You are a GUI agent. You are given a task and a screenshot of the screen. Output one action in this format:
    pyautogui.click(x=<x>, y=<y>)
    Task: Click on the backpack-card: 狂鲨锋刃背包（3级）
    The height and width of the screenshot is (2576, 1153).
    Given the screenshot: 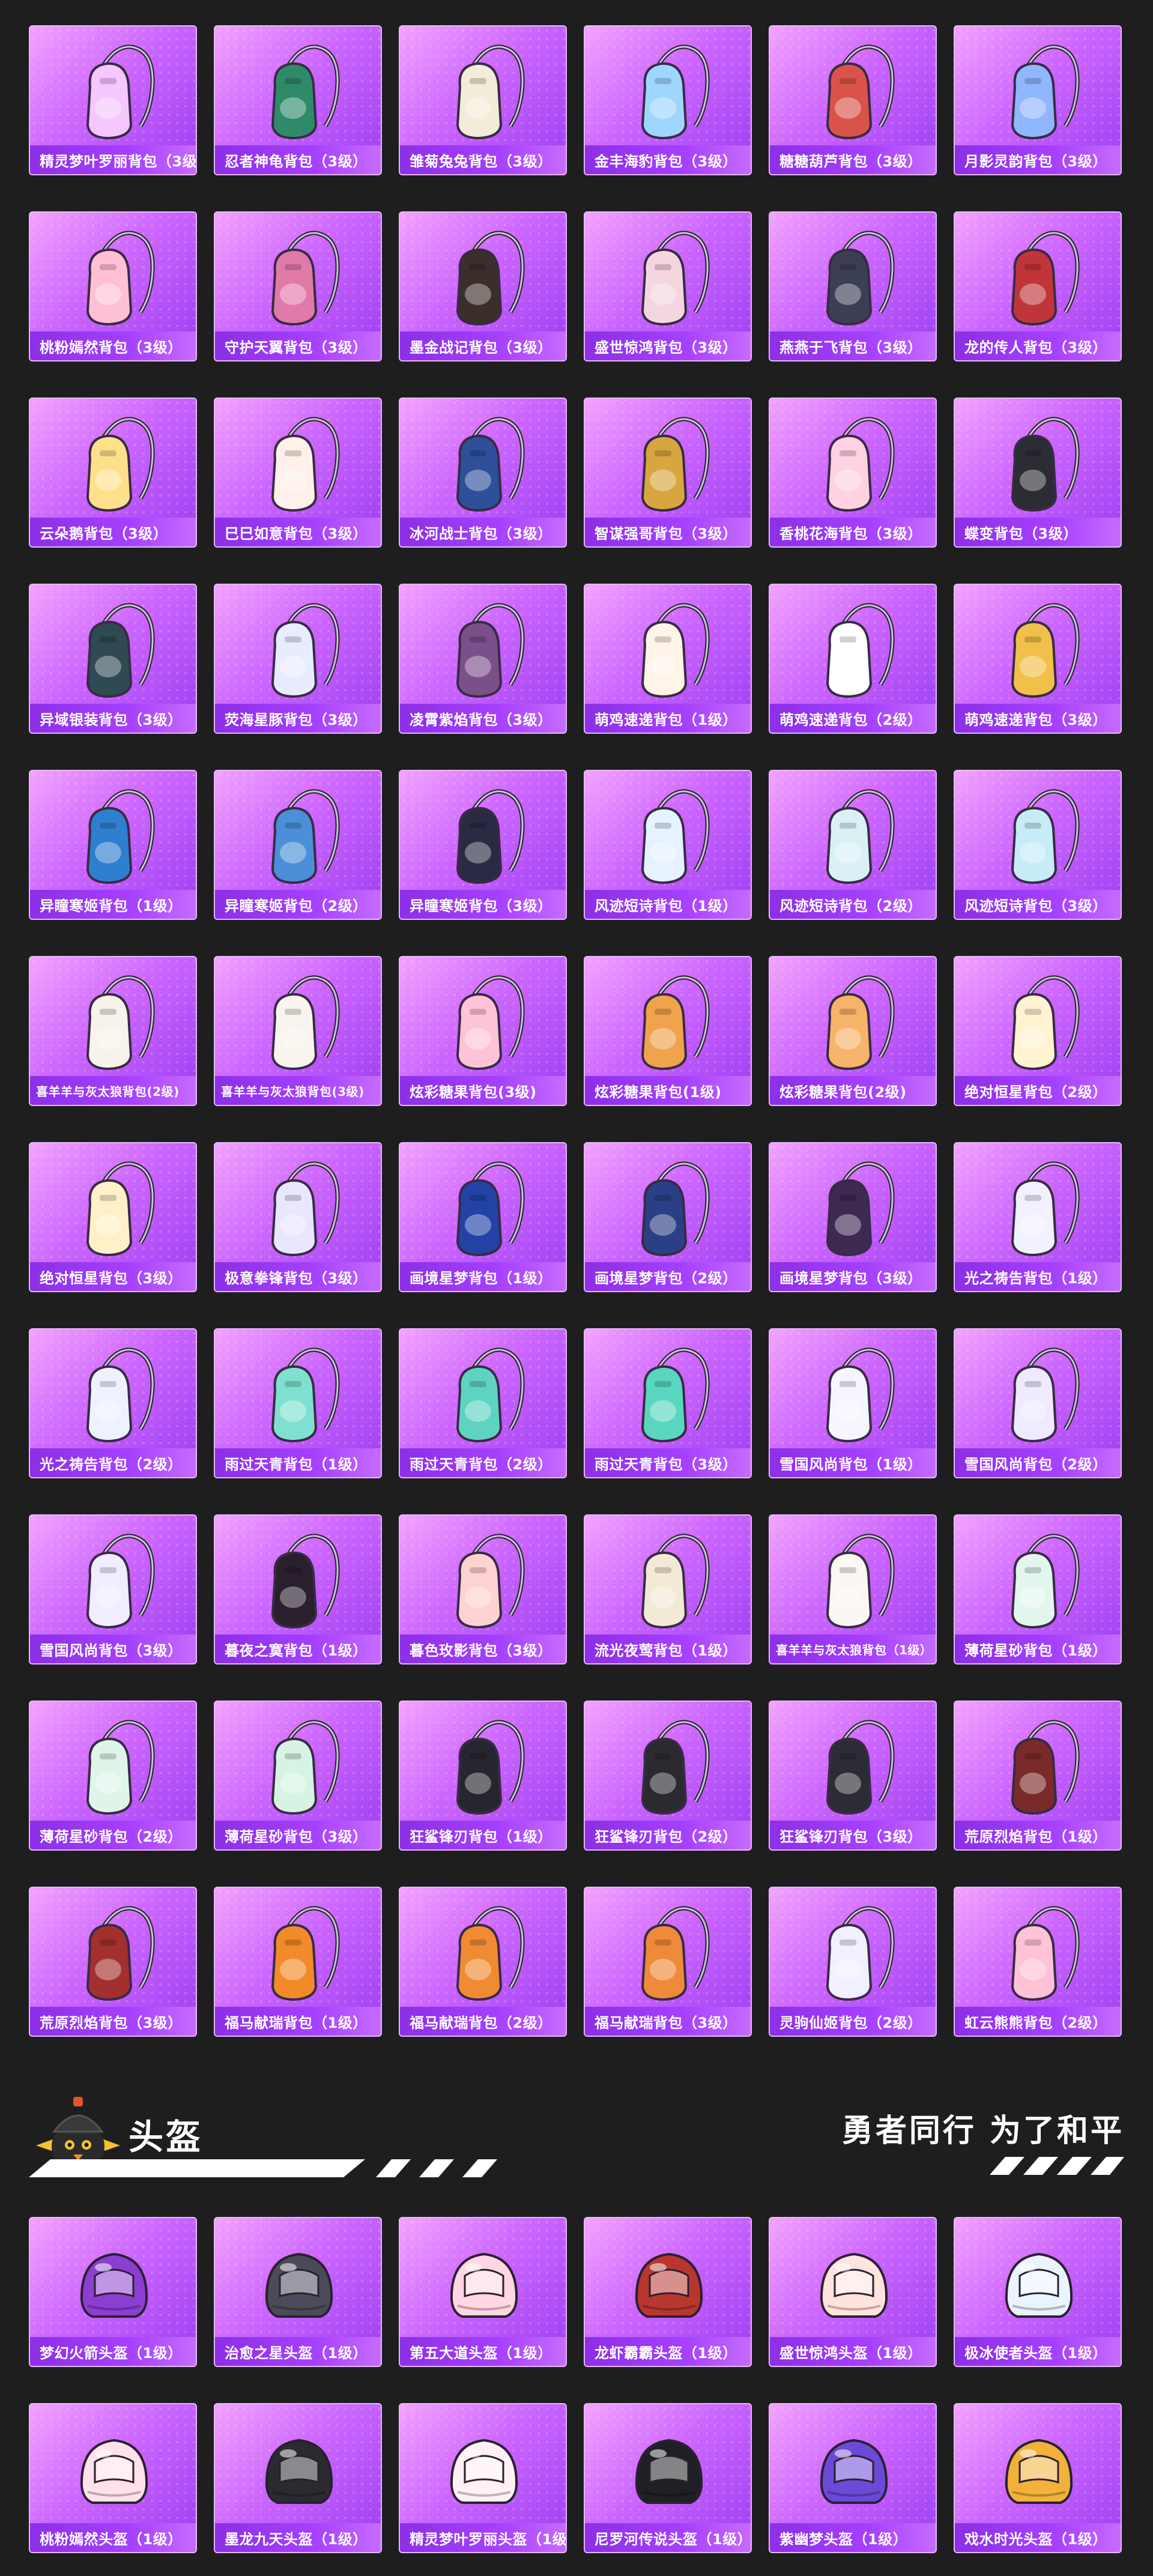 What is the action you would take?
    pyautogui.click(x=853, y=1776)
    